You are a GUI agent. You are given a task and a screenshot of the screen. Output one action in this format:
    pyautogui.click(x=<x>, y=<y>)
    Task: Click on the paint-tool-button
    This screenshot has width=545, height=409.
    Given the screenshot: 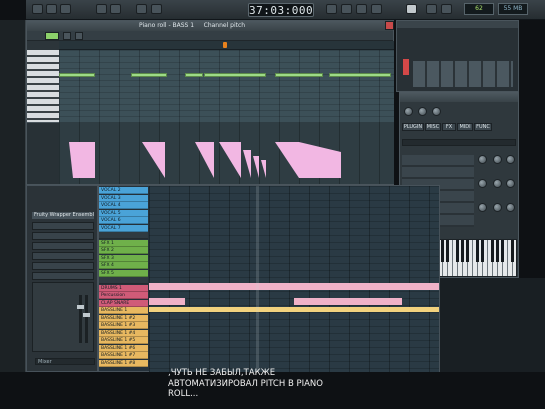 What is the action you would take?
    pyautogui.click(x=67, y=36)
    